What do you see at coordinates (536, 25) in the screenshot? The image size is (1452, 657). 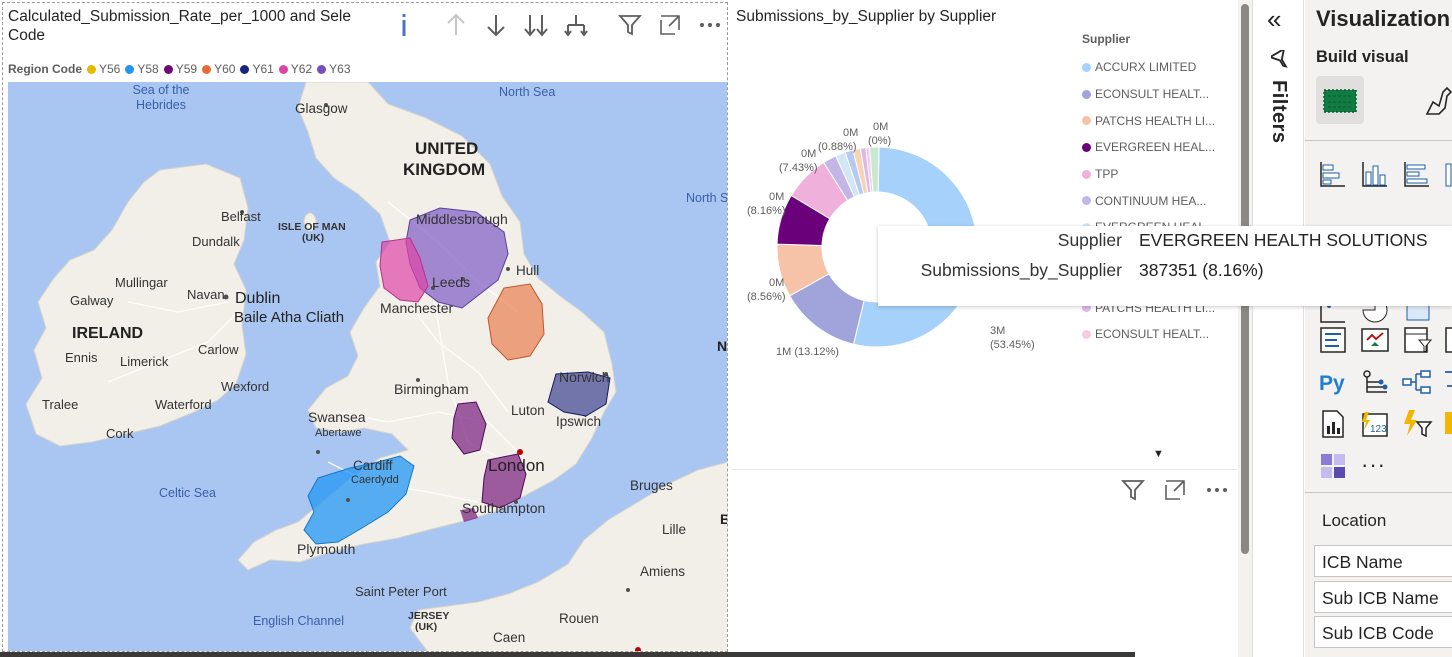 I see `expand-all-down-icon` at bounding box center [536, 25].